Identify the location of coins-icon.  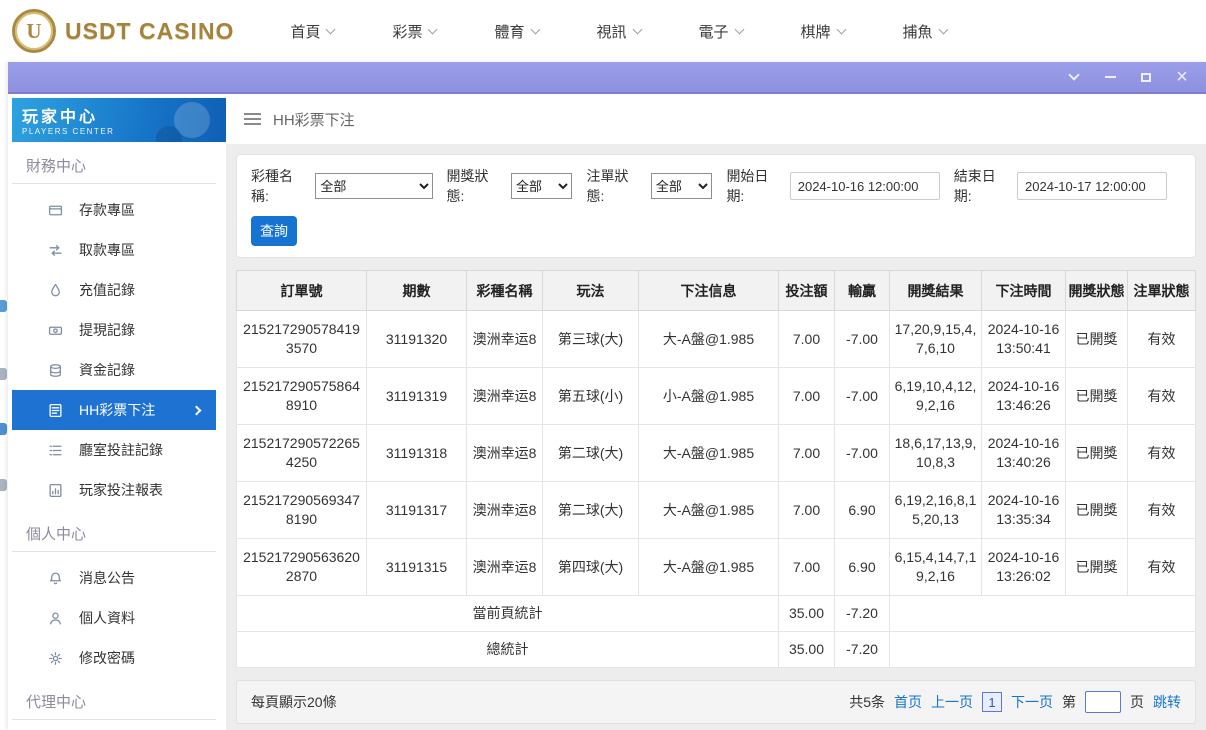
(55, 370).